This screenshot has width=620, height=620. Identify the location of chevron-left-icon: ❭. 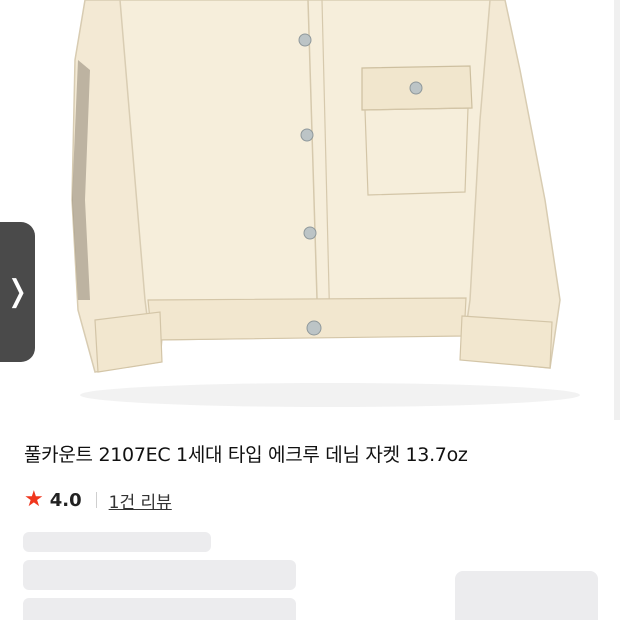
(17, 291).